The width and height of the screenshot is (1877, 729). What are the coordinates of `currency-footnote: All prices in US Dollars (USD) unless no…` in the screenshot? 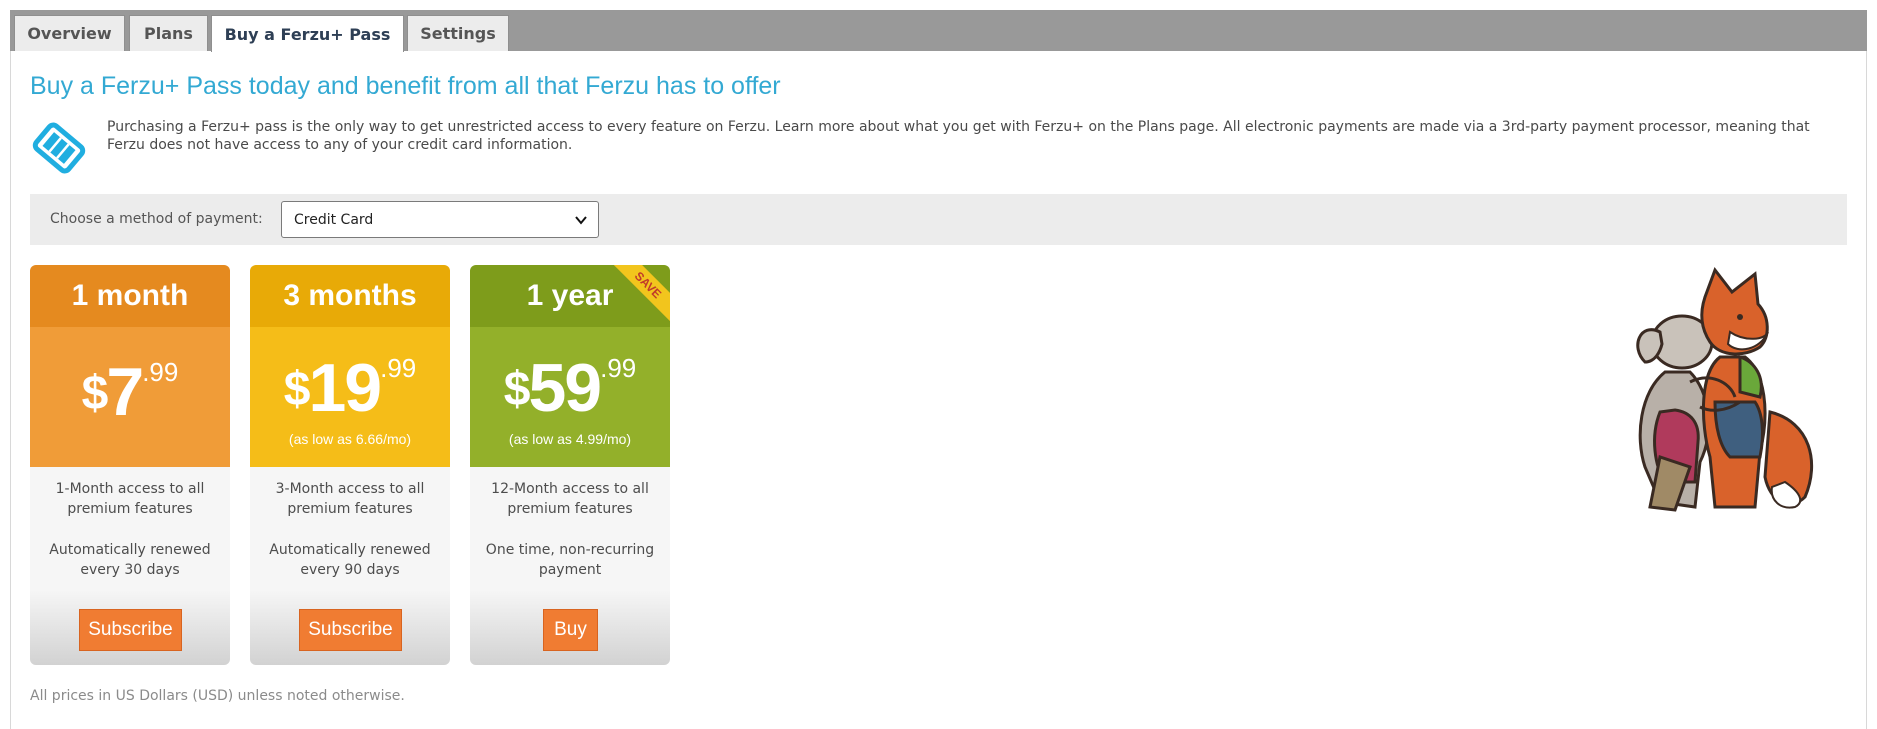 It's located at (217, 696).